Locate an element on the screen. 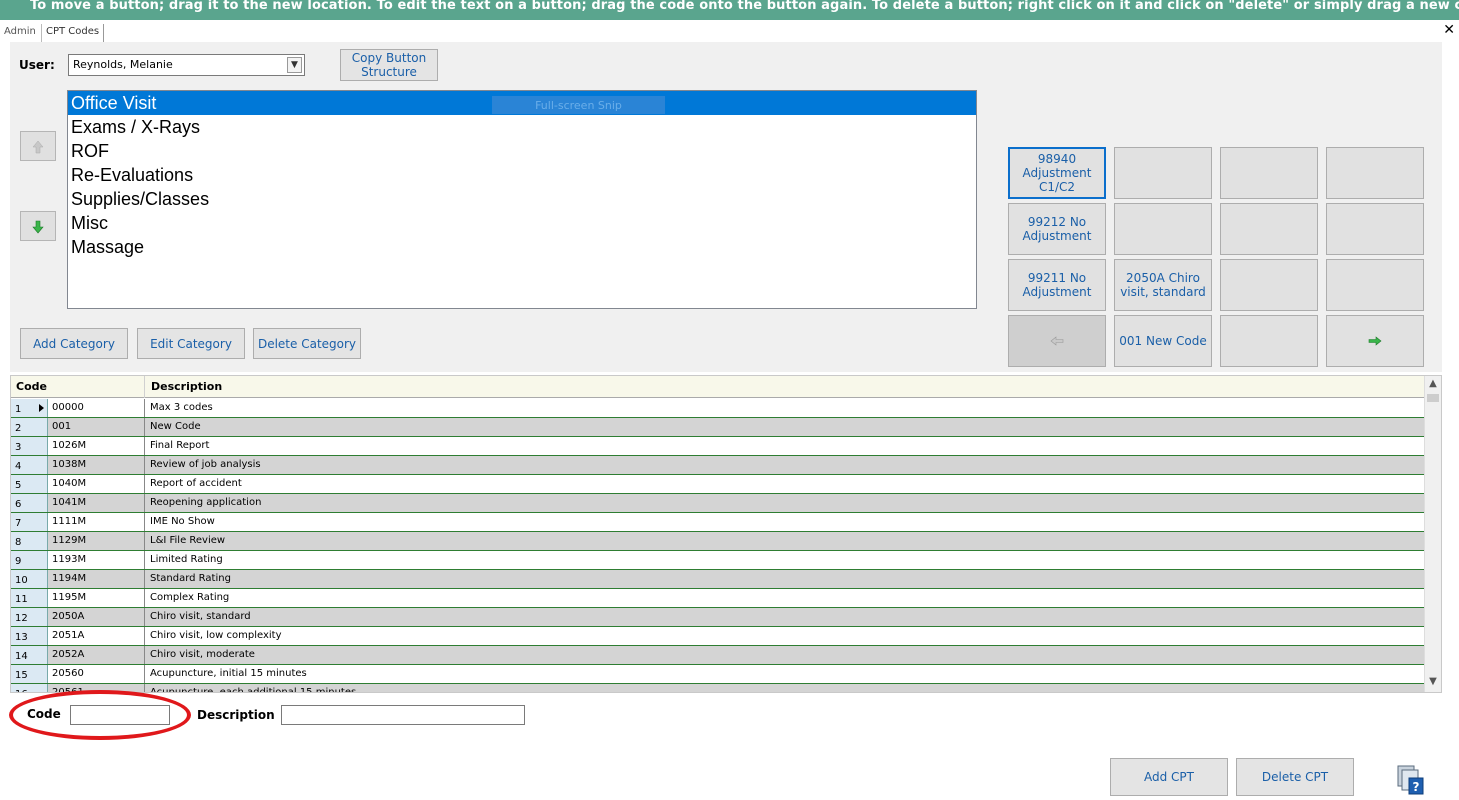 The height and width of the screenshot is (800, 1459). tab-cpt-codes: CPT Codes is located at coordinates (73, 33).